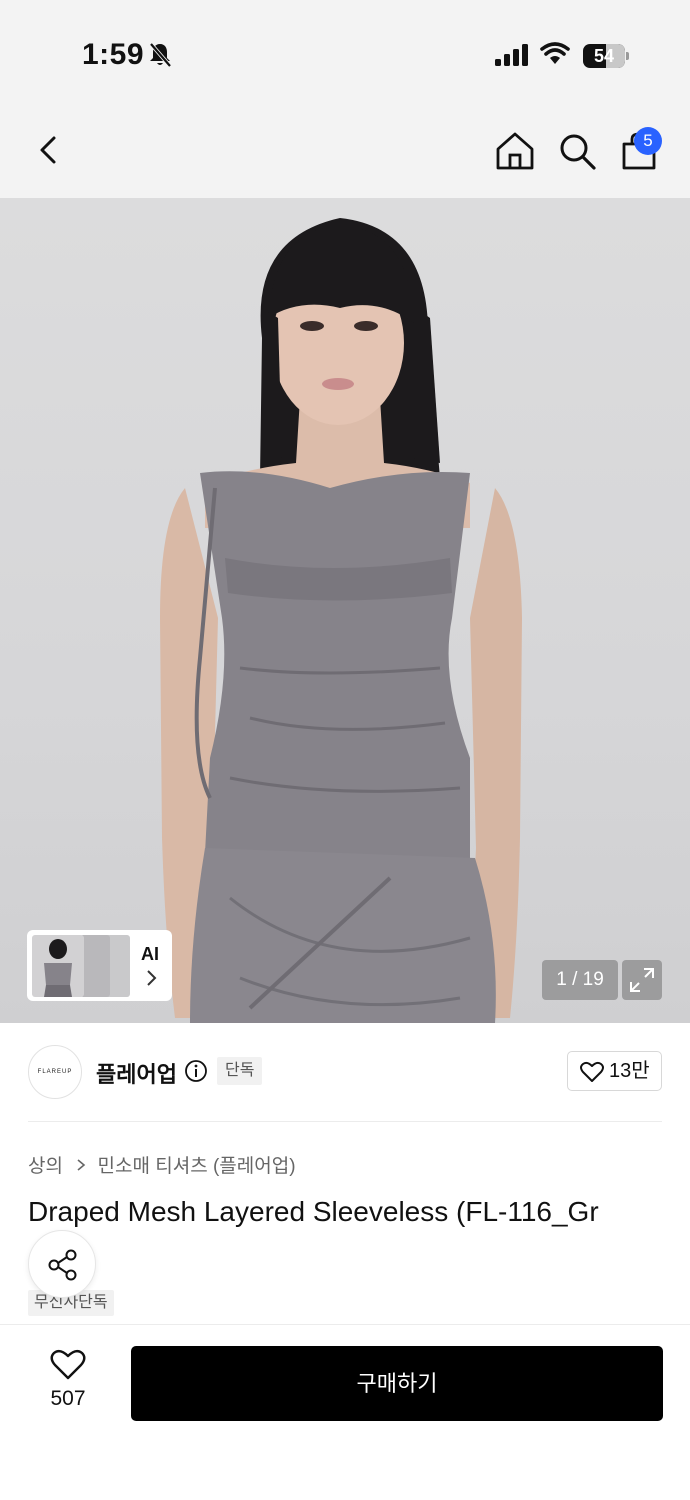 This screenshot has width=690, height=1500. What do you see at coordinates (68, 1383) in the screenshot?
I see `wishlist-button: 507` at bounding box center [68, 1383].